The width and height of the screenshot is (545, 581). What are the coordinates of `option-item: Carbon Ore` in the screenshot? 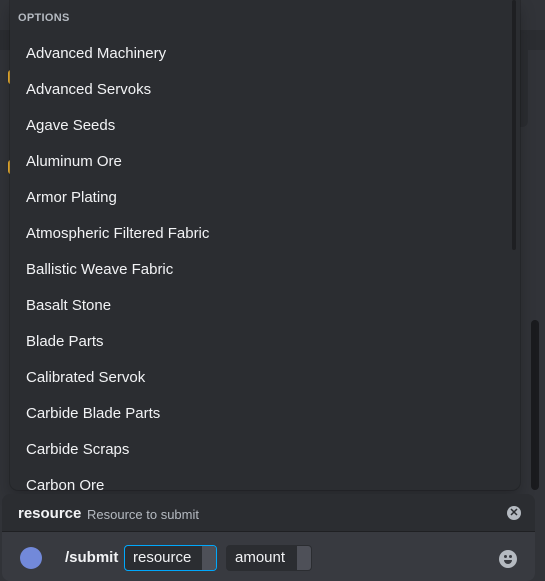 It's located at (265, 479).